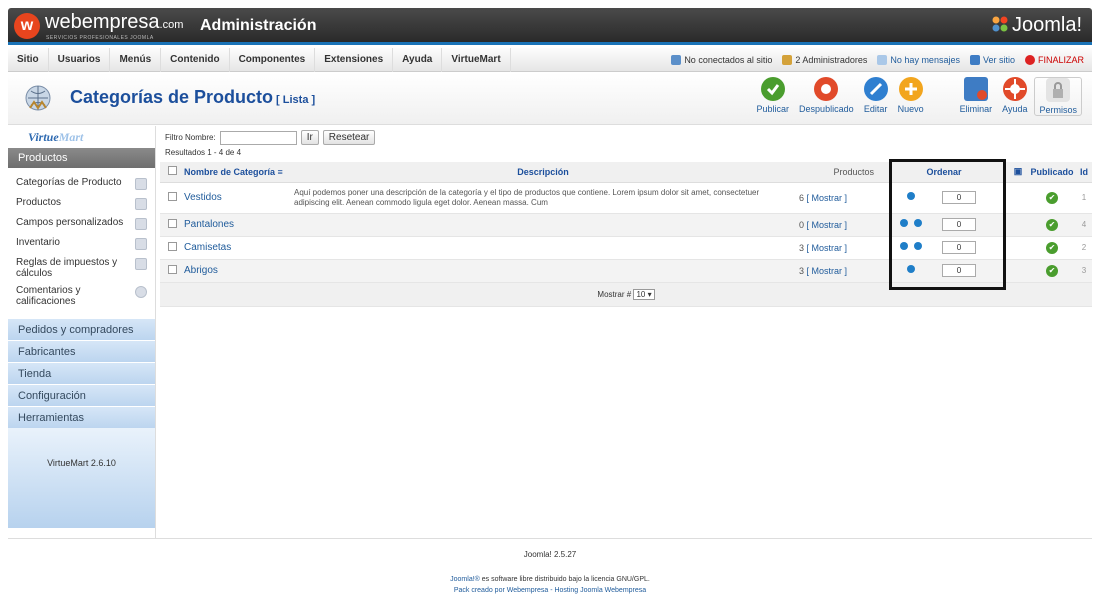 Image resolution: width=1100 pixels, height=610 pixels. Describe the element at coordinates (1018, 171) in the screenshot. I see `save-order-icon: ▣` at that location.